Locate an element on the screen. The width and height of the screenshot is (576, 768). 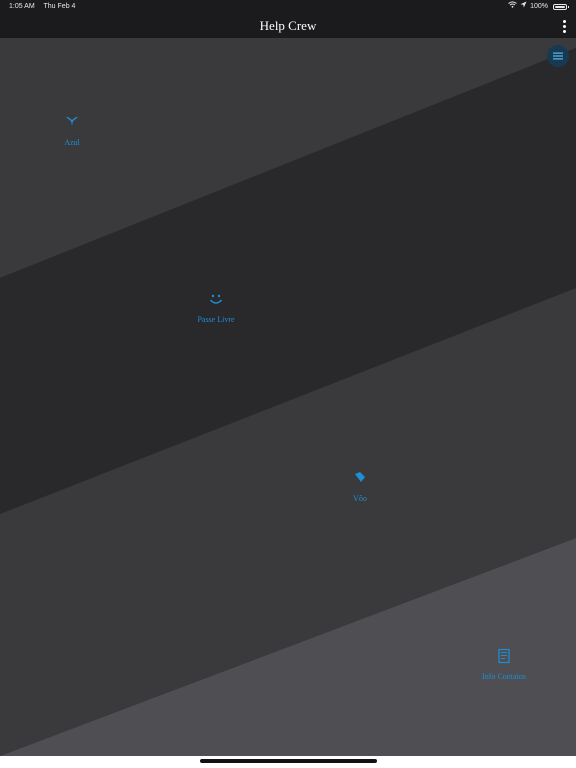
tile-info-contatos: Info Contatos is located at coordinates (504, 664).